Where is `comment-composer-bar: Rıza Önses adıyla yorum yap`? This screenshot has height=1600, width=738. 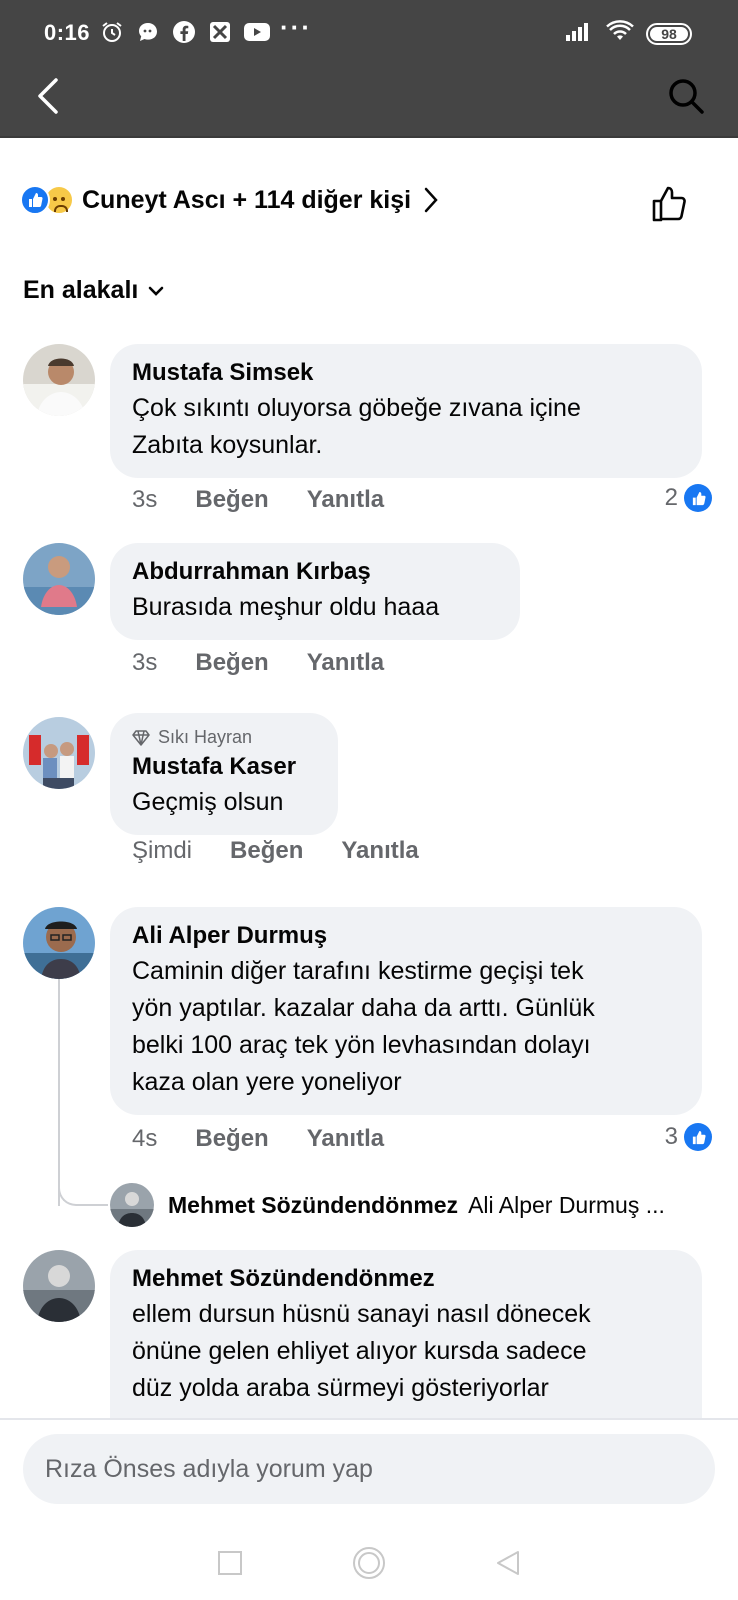
comment-composer-bar: Rıza Önses adıyla yorum yap is located at coordinates (369, 1478).